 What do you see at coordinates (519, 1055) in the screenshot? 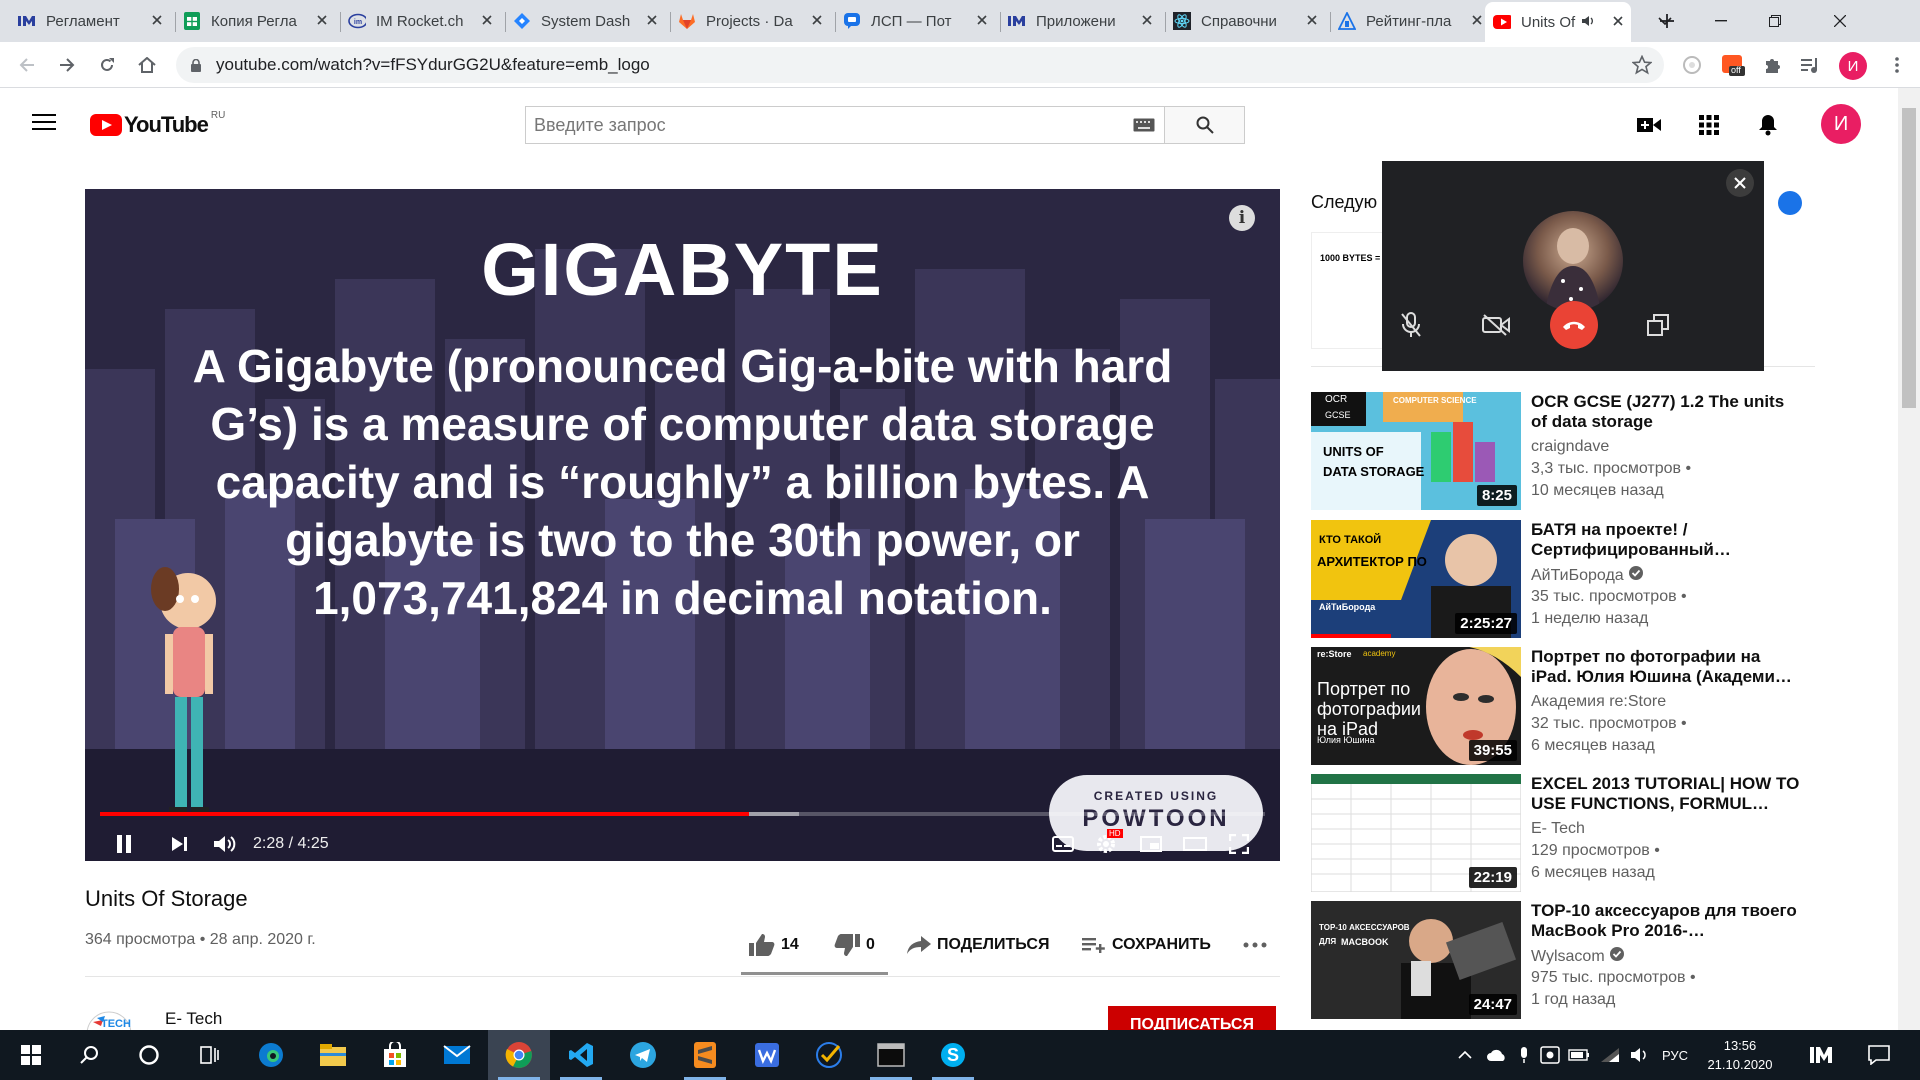
I see `chrome-taskbar-icon` at bounding box center [519, 1055].